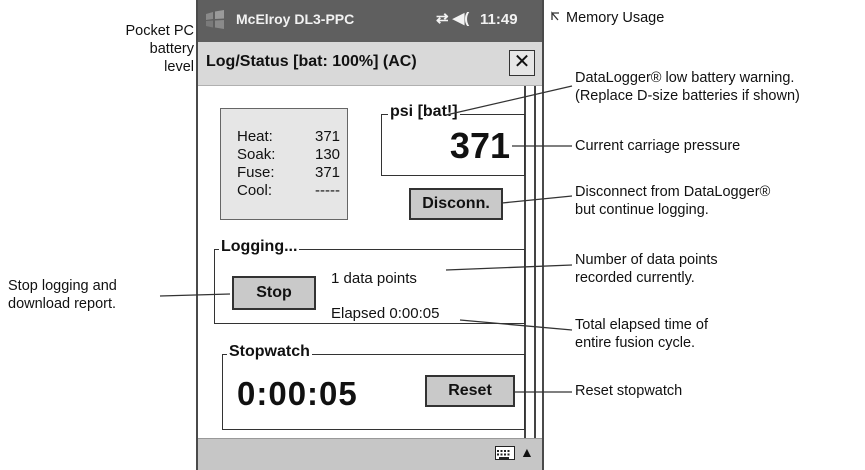  What do you see at coordinates (295, 19) in the screenshot?
I see `app-title: McElroy DL3-PPC` at bounding box center [295, 19].